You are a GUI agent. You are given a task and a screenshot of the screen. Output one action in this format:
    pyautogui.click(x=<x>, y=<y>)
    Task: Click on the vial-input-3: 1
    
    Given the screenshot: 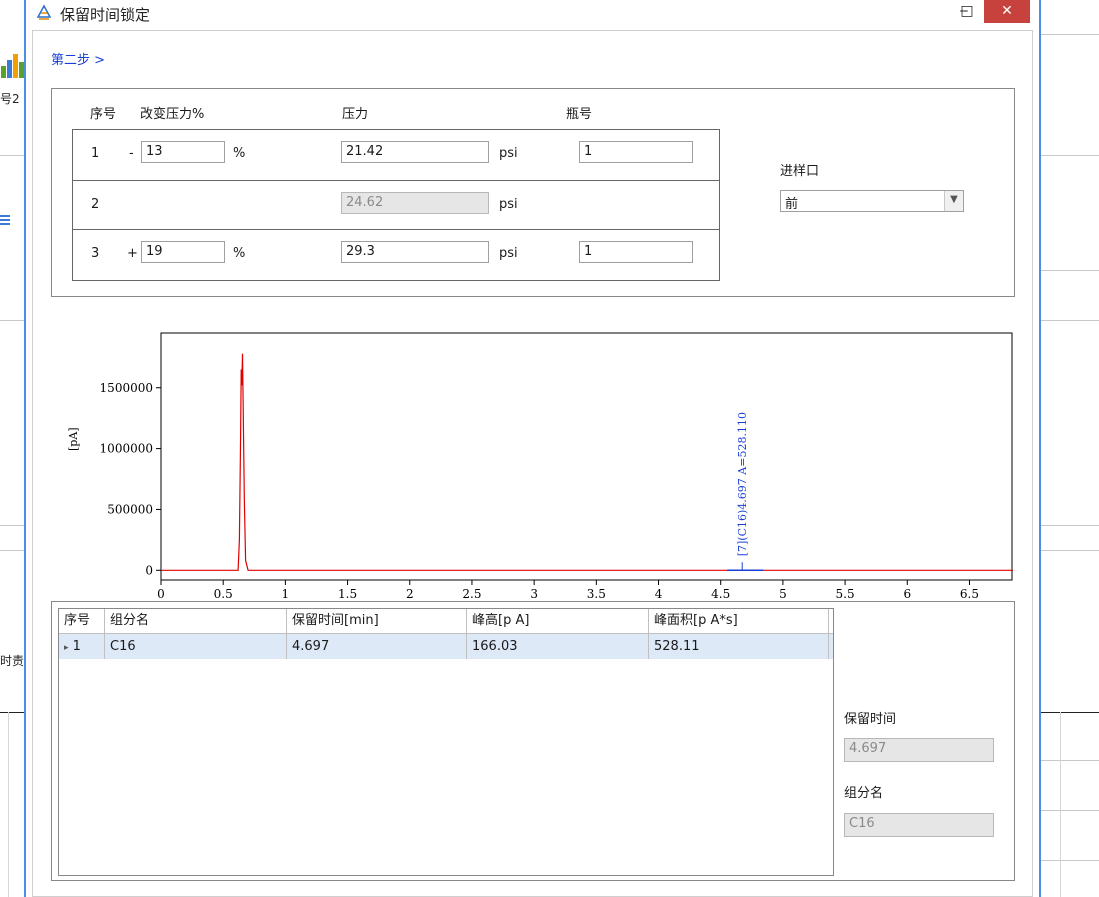 What is the action you would take?
    pyautogui.click(x=636, y=252)
    